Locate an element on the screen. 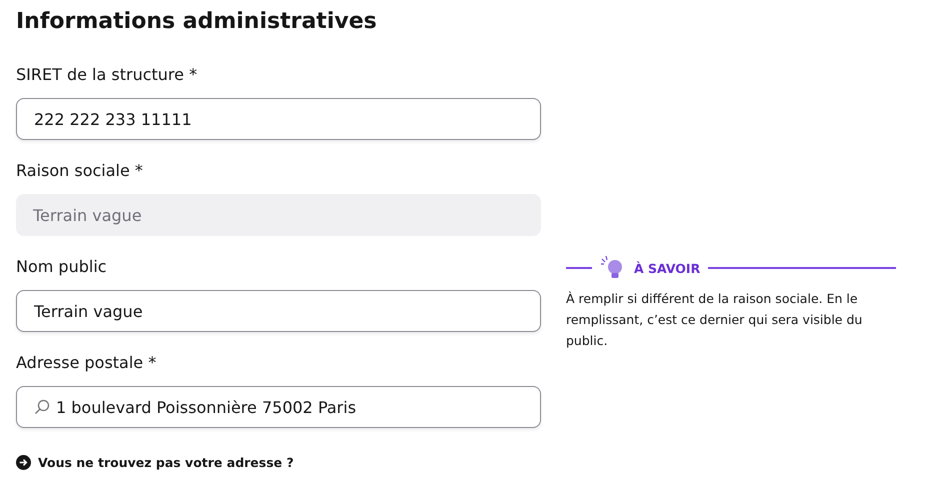 Image resolution: width=929 pixels, height=487 pixels. field-value: 222 222 233 11111 is located at coordinates (278, 119).